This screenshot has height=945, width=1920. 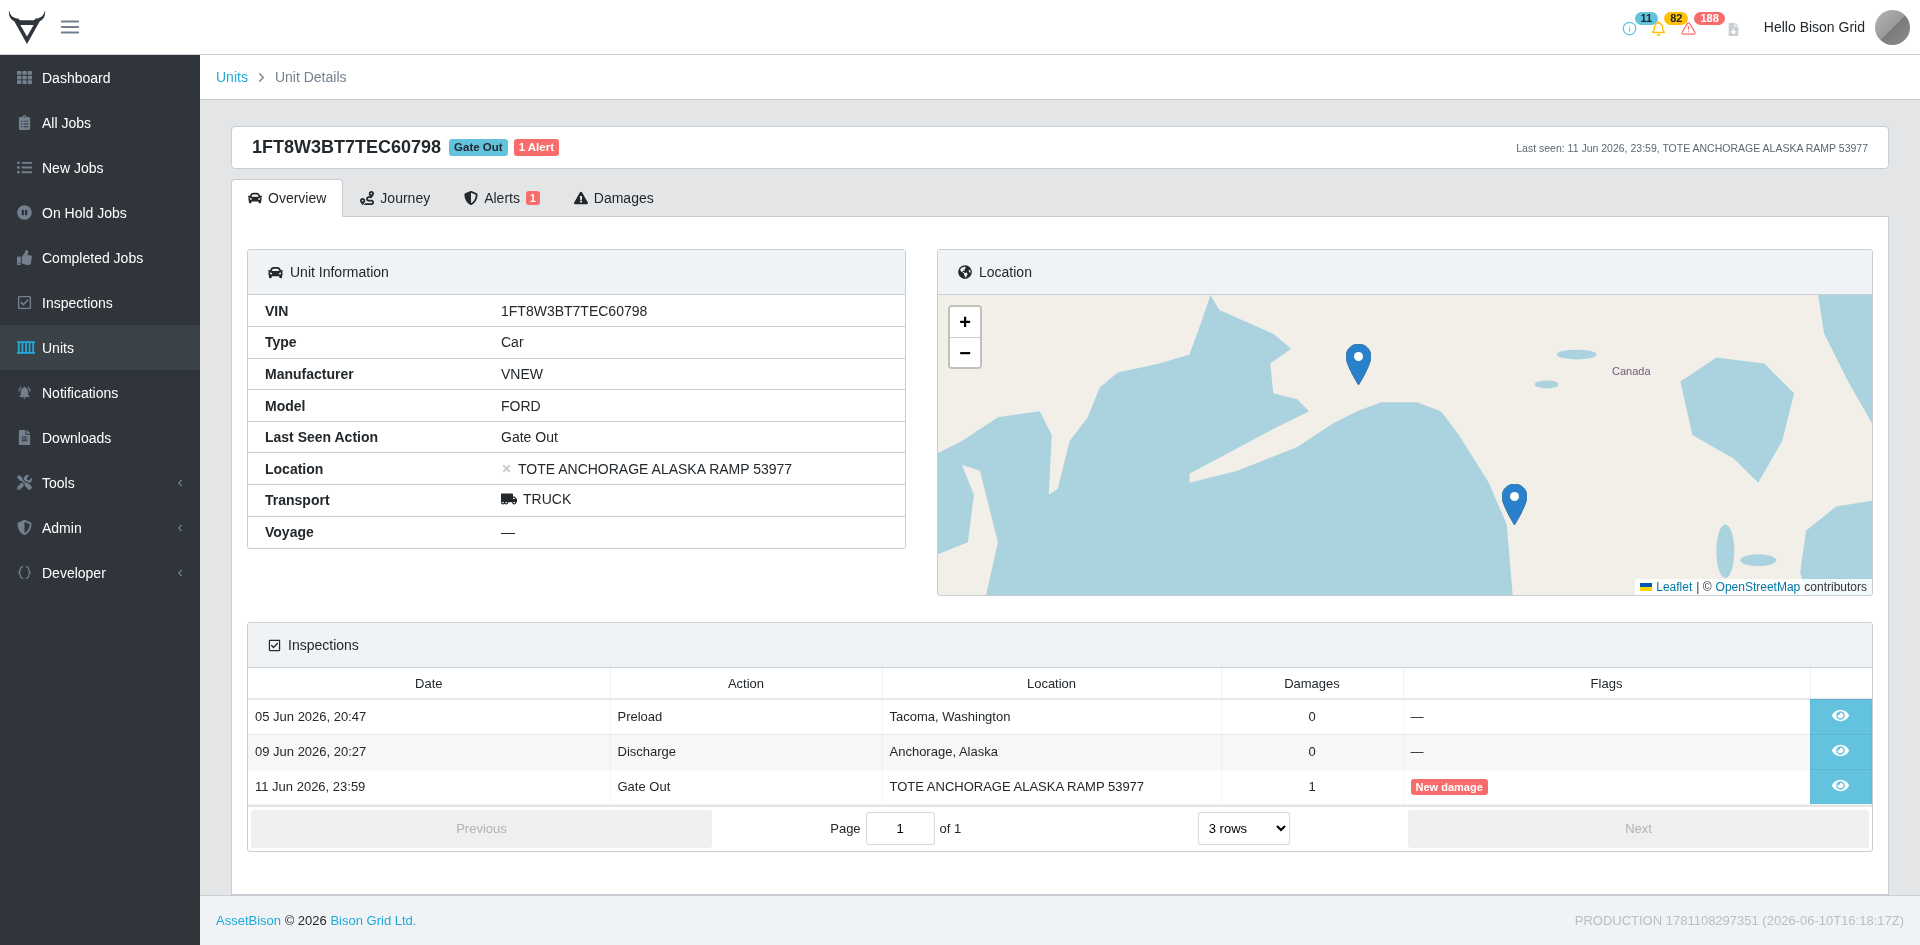 What do you see at coordinates (655, 468) in the screenshot?
I see `field-value: TOTE ANCHORAGE ALASKA RAMP 53977` at bounding box center [655, 468].